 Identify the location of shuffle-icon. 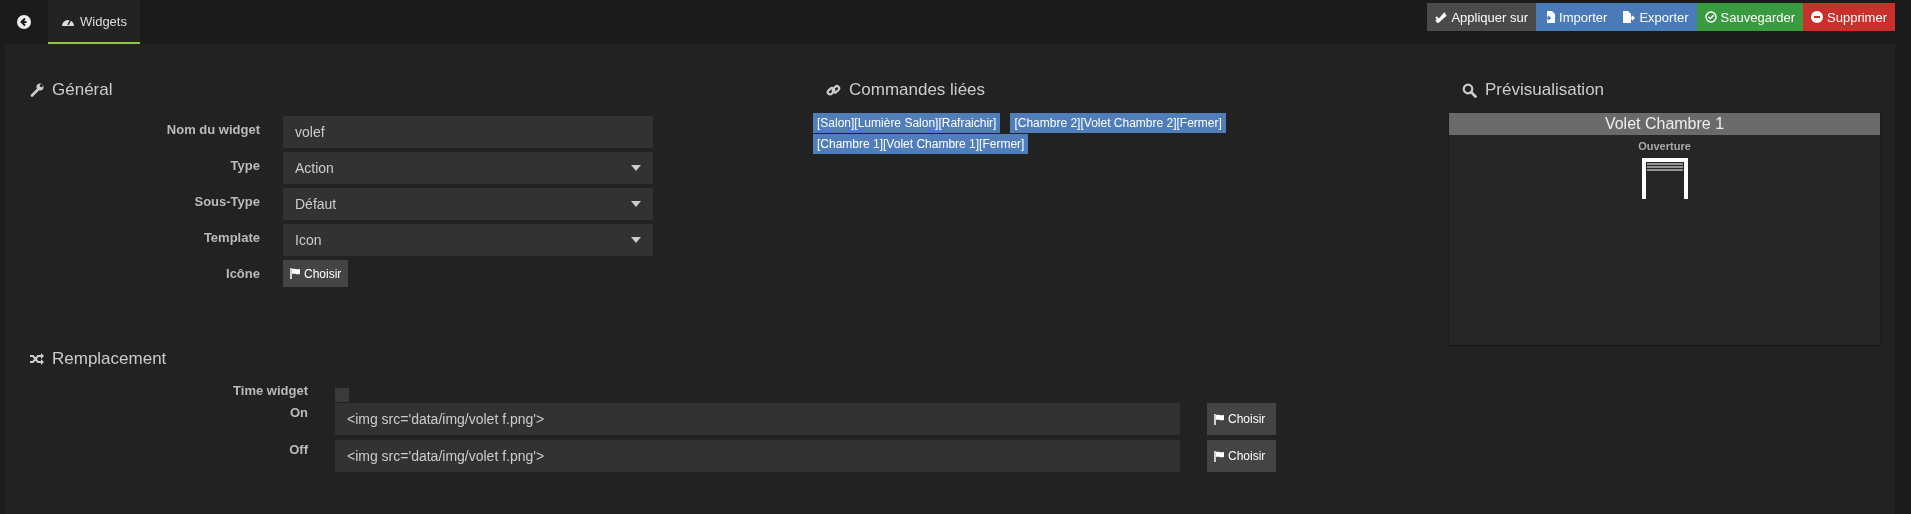
(37, 359).